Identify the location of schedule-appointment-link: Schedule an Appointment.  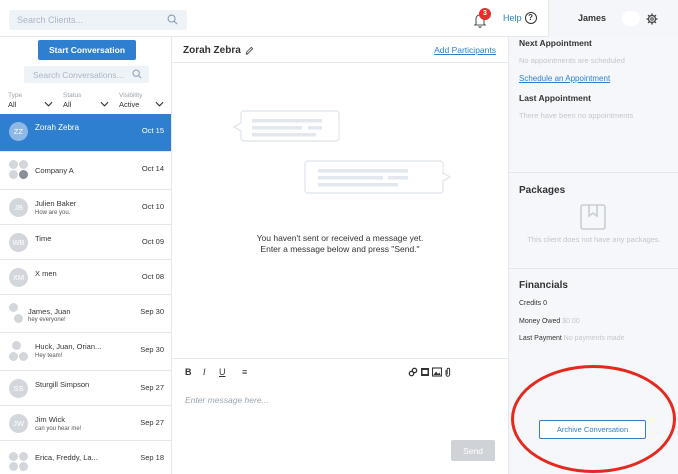
(564, 78).